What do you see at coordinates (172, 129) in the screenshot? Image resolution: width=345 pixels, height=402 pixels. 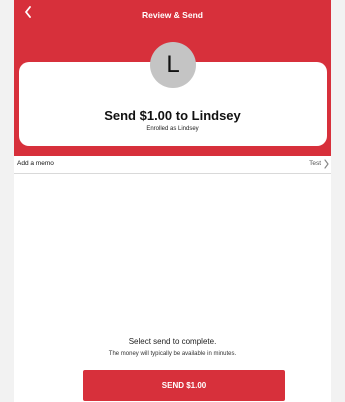 I see `enrolled-as-text: Enrolled as Lindsey` at bounding box center [172, 129].